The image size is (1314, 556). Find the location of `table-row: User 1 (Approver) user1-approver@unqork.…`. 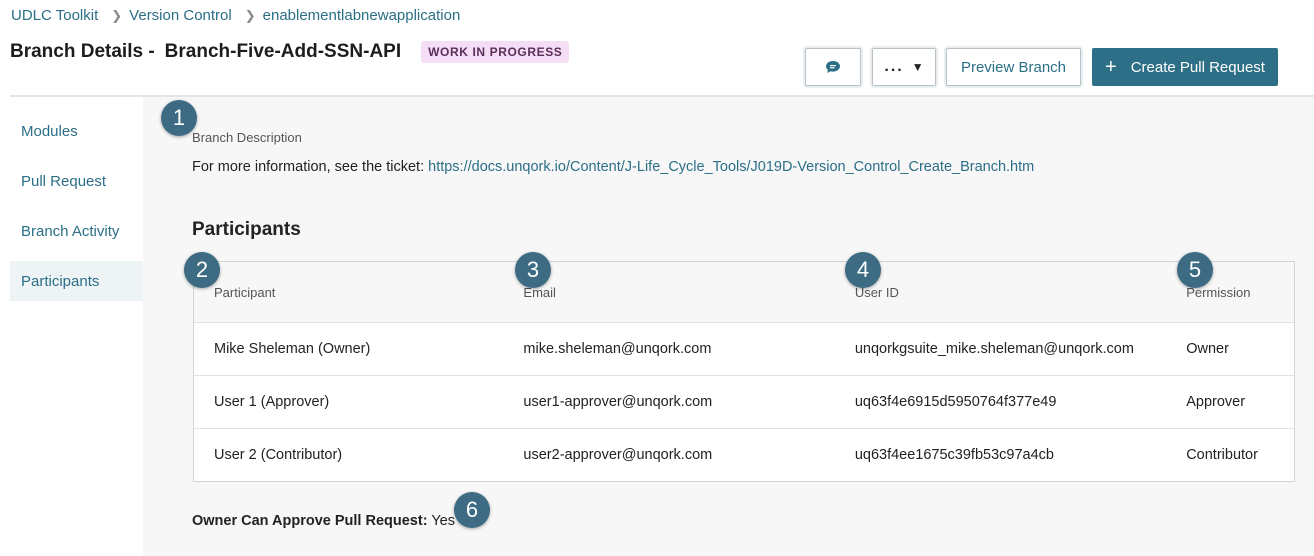

table-row: User 1 (Approver) user1-approver@unqork.… is located at coordinates (744, 401).